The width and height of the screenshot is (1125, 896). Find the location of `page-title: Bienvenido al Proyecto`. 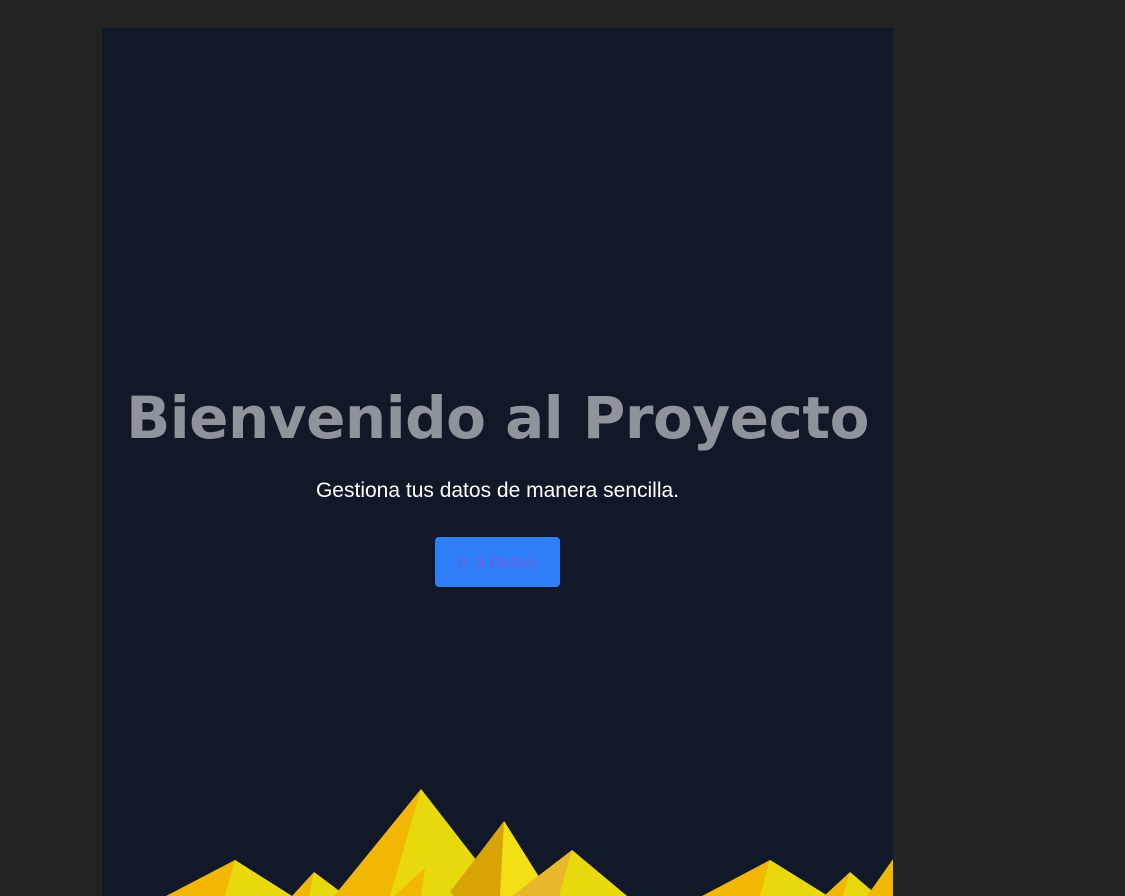

page-title: Bienvenido al Proyecto is located at coordinates (497, 418).